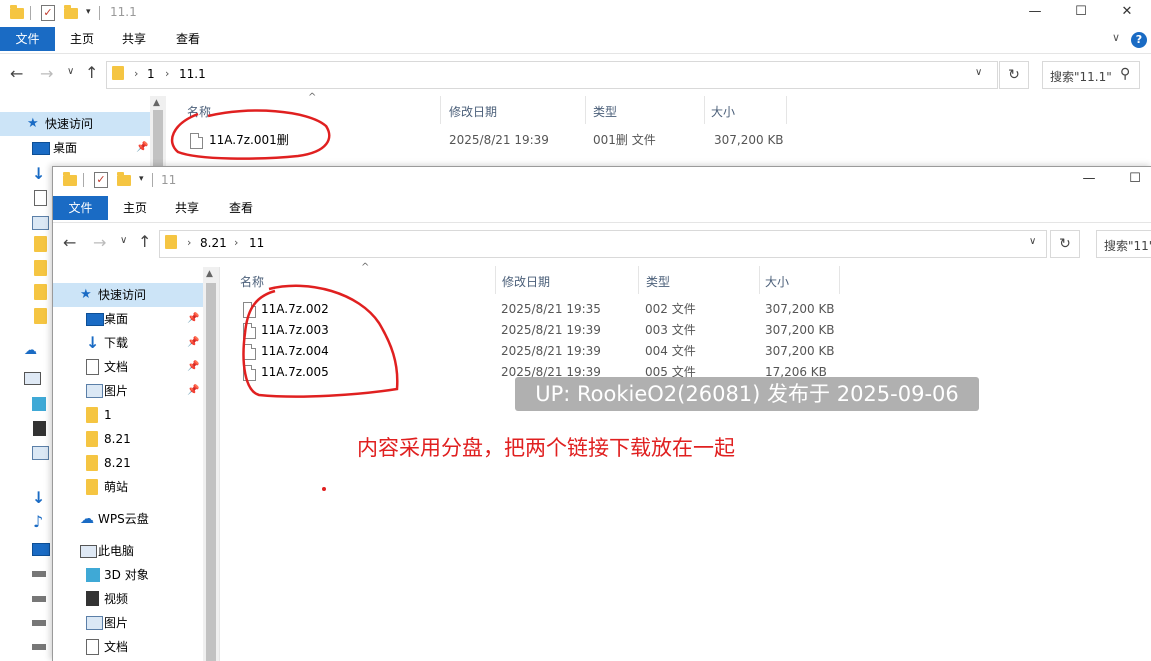 The width and height of the screenshot is (1151, 661). Describe the element at coordinates (192, 74) in the screenshot. I see `breadcrumb-item: 11.1` at that location.